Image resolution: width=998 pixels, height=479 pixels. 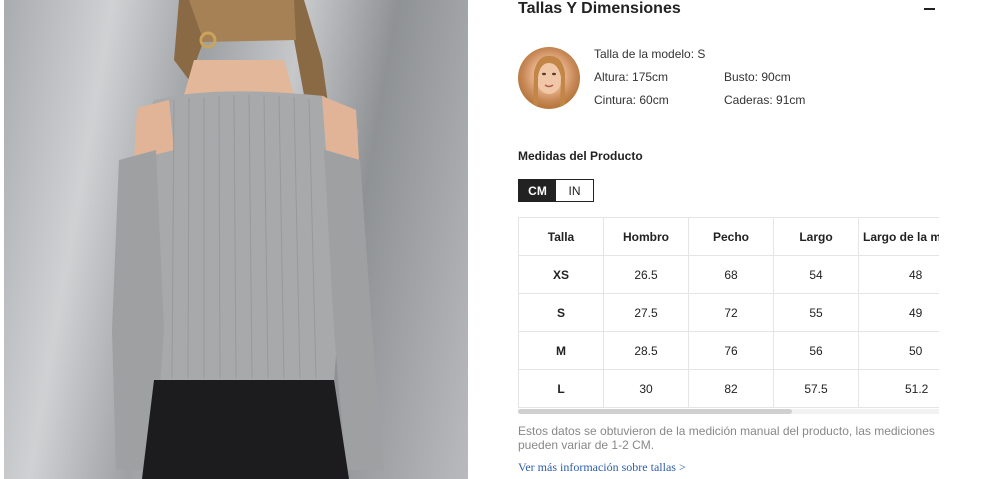 What do you see at coordinates (816, 274) in the screenshot?
I see `length-cell: 54` at bounding box center [816, 274].